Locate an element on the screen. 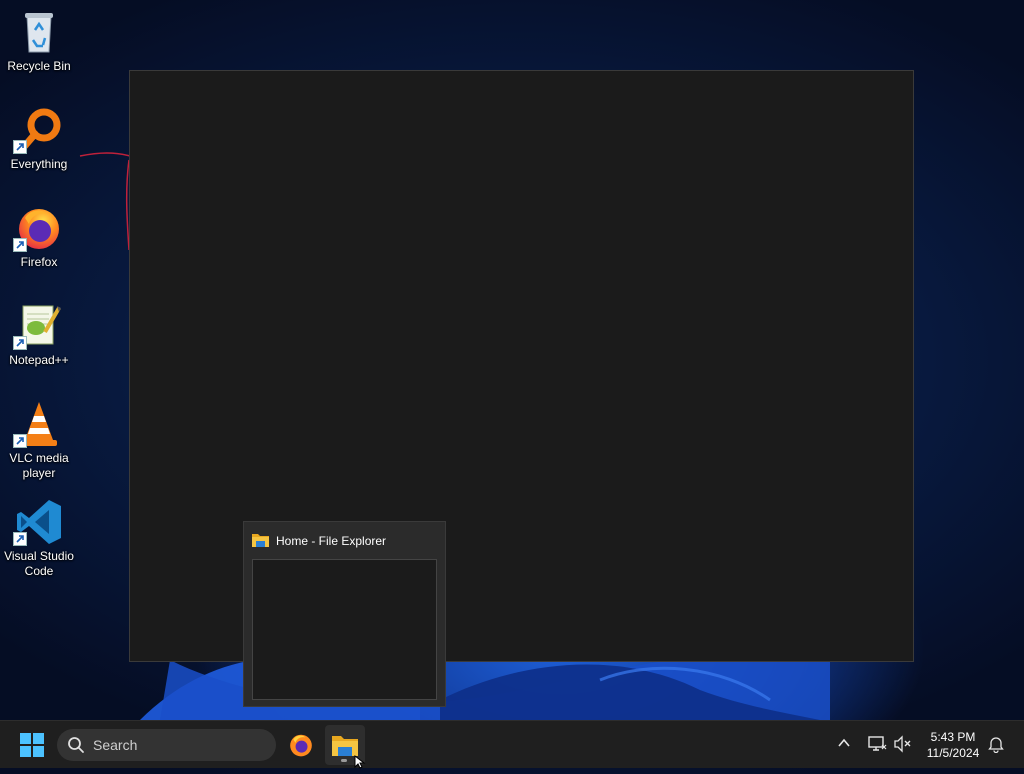 The image size is (1024, 774). notification-bell-icon is located at coordinates (996, 746).